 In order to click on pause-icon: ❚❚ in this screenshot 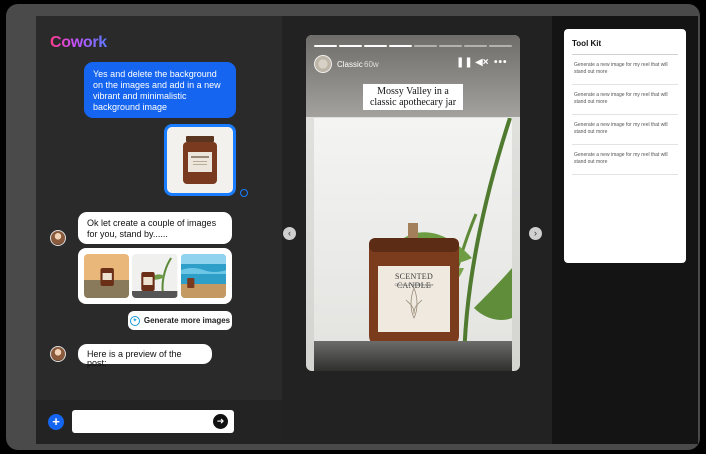, I will do `click(464, 62)`.